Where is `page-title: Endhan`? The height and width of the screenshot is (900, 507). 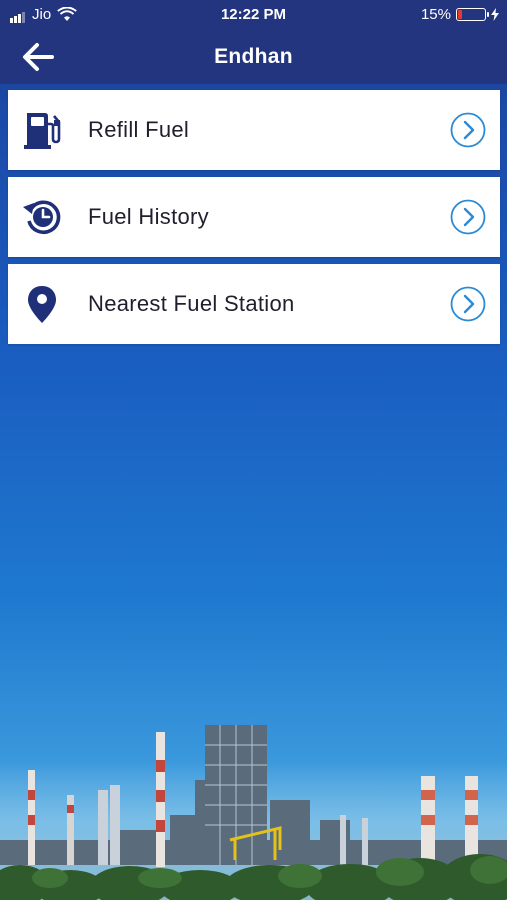
page-title: Endhan is located at coordinates (253, 56).